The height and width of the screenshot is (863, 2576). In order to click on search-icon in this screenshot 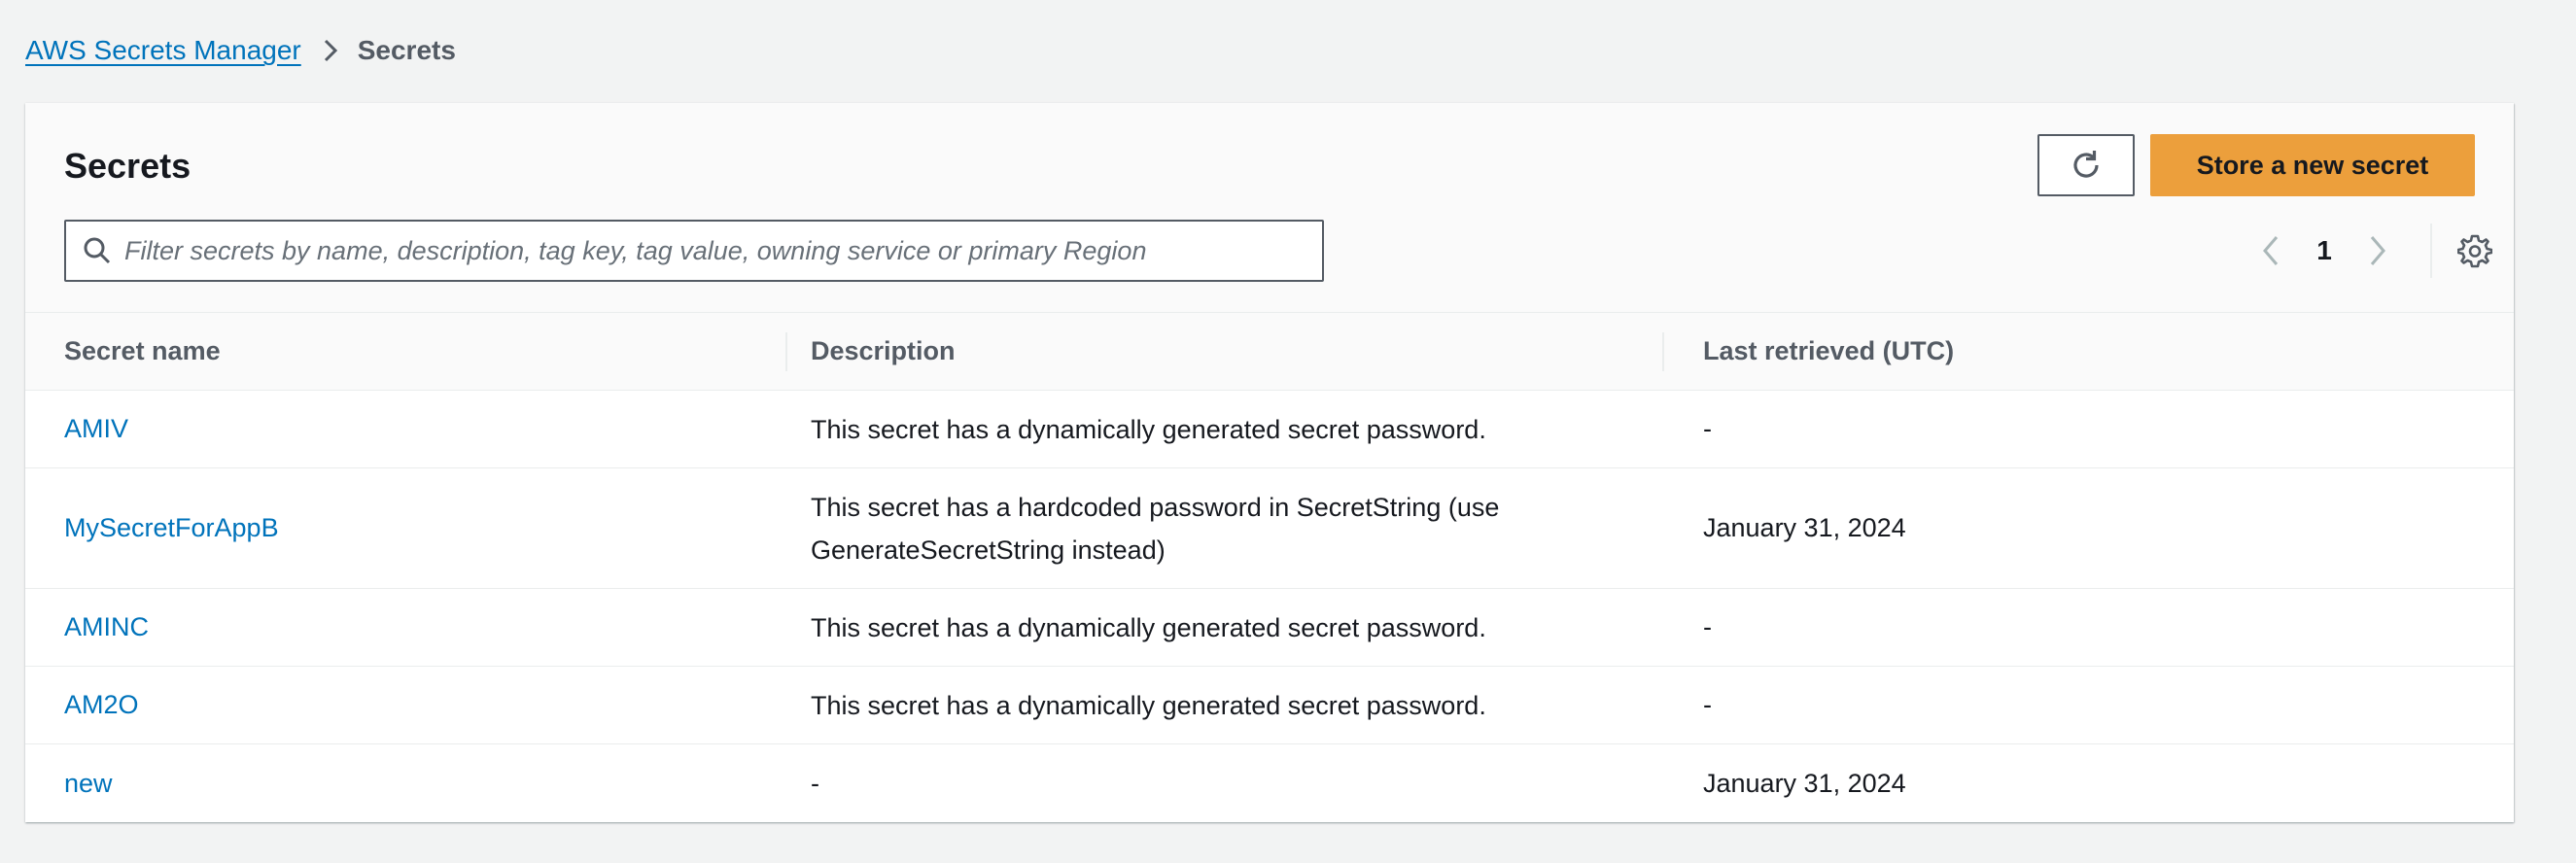, I will do `click(97, 250)`.